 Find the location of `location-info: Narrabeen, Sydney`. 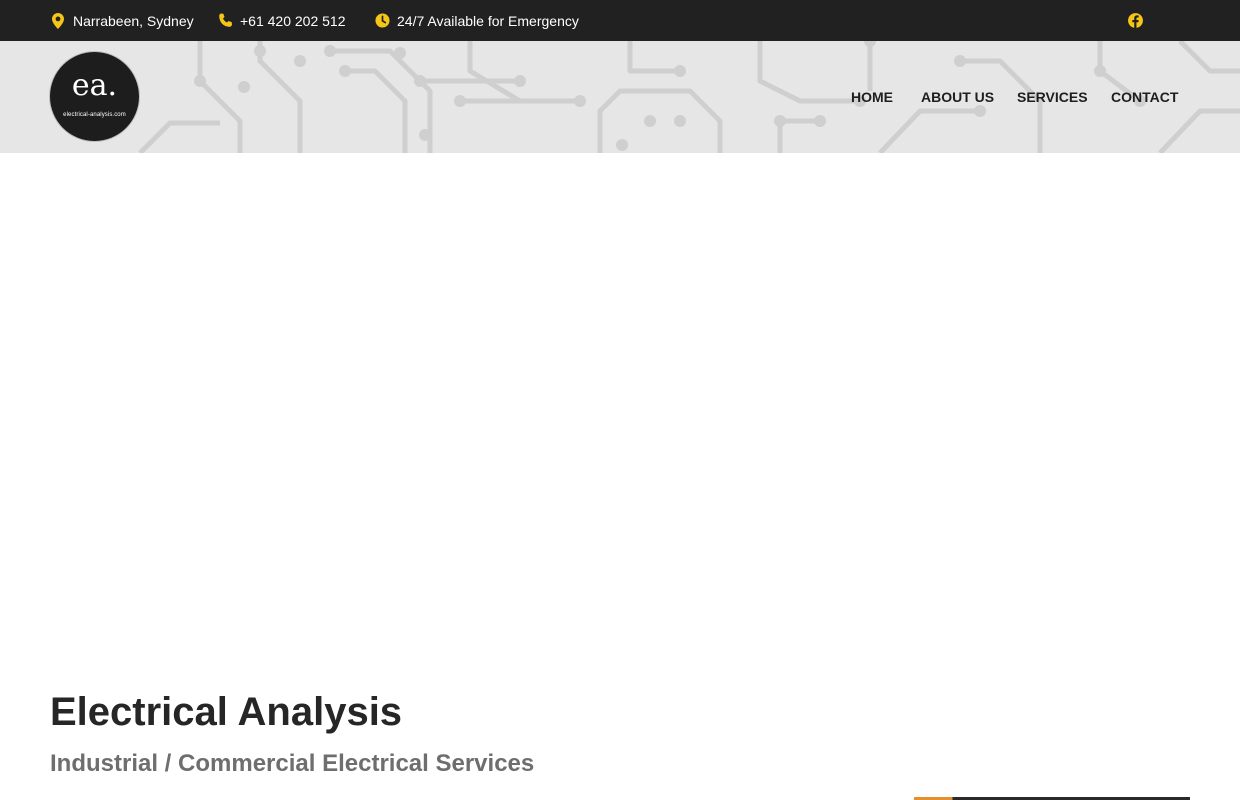

location-info: Narrabeen, Sydney is located at coordinates (122, 20).